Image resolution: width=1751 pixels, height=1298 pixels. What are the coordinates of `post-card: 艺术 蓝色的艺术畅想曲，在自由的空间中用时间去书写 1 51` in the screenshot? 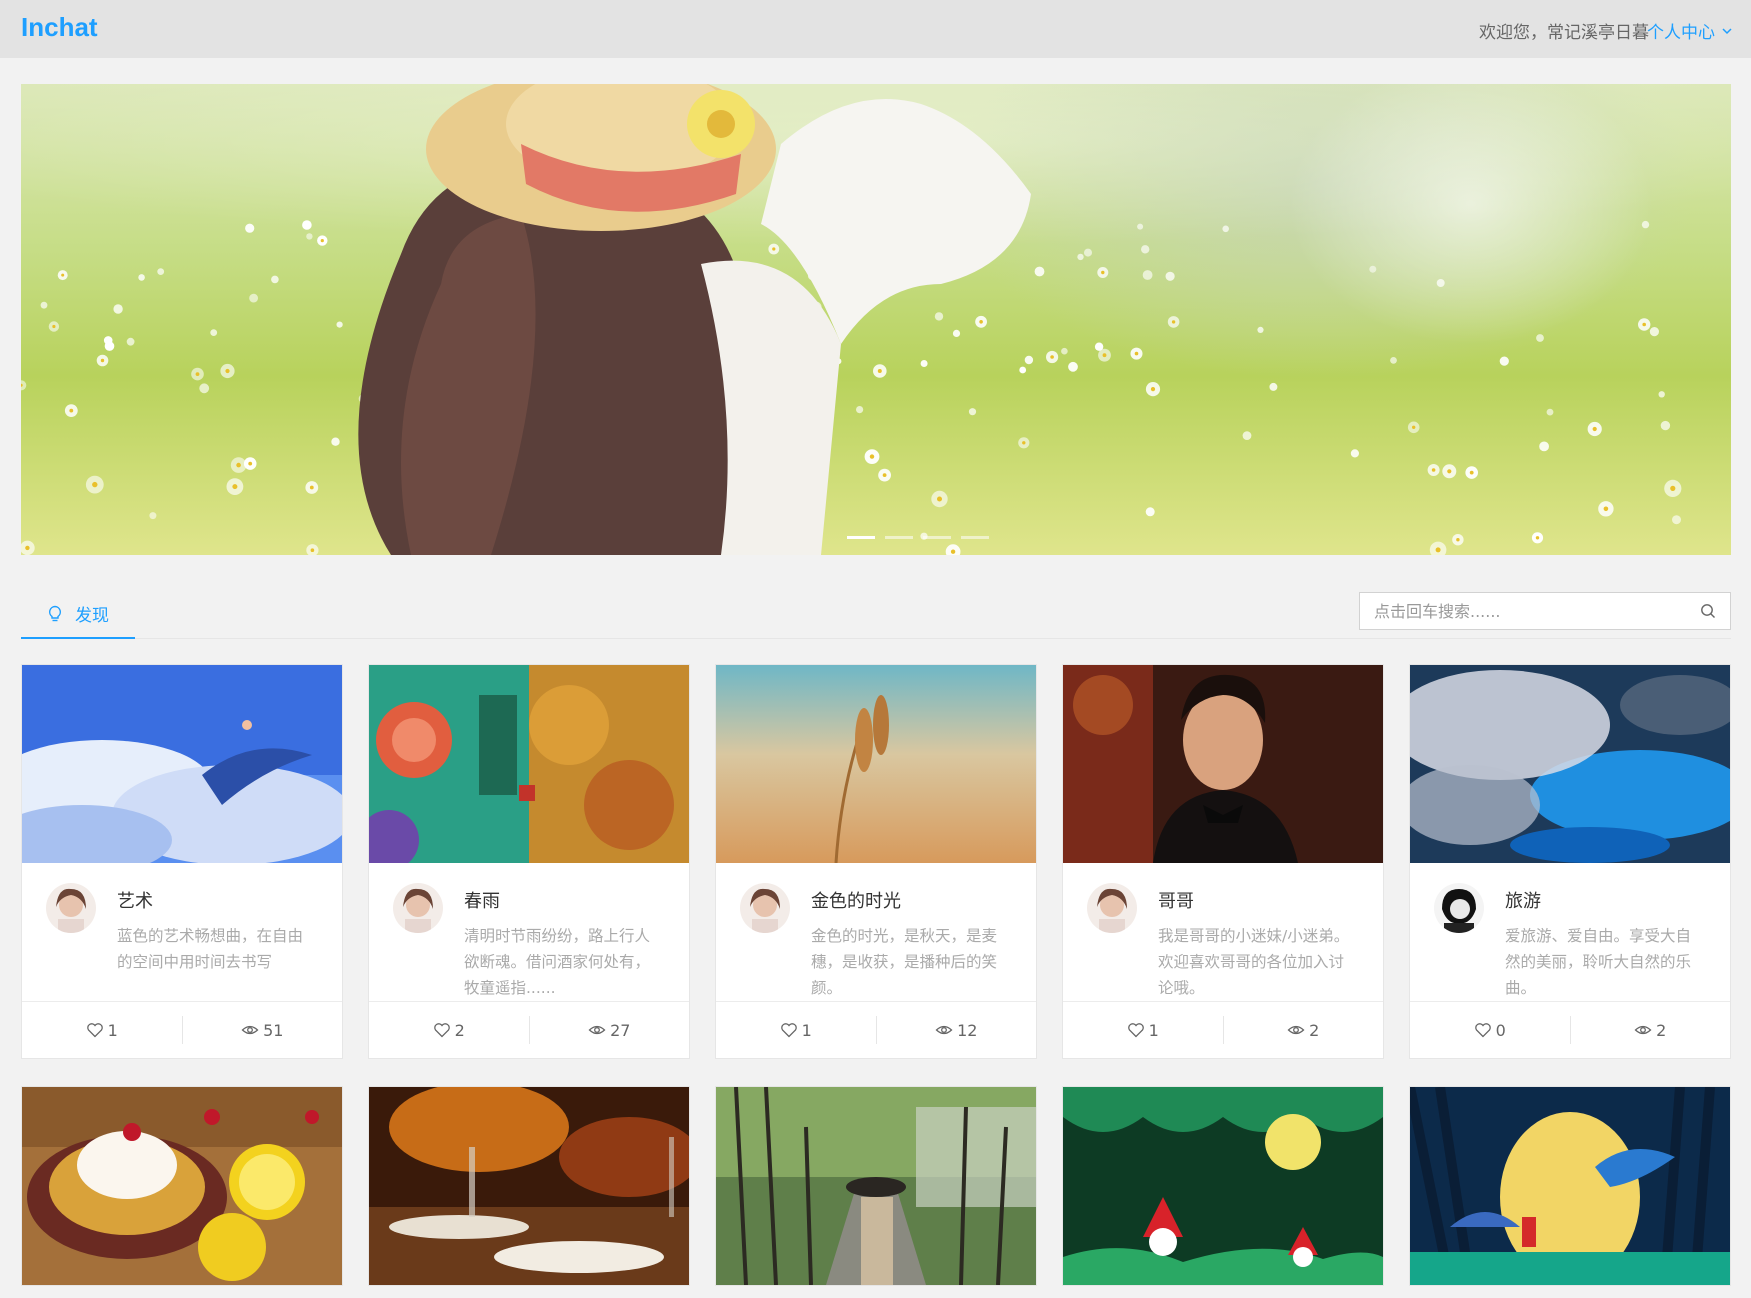 It's located at (182, 861).